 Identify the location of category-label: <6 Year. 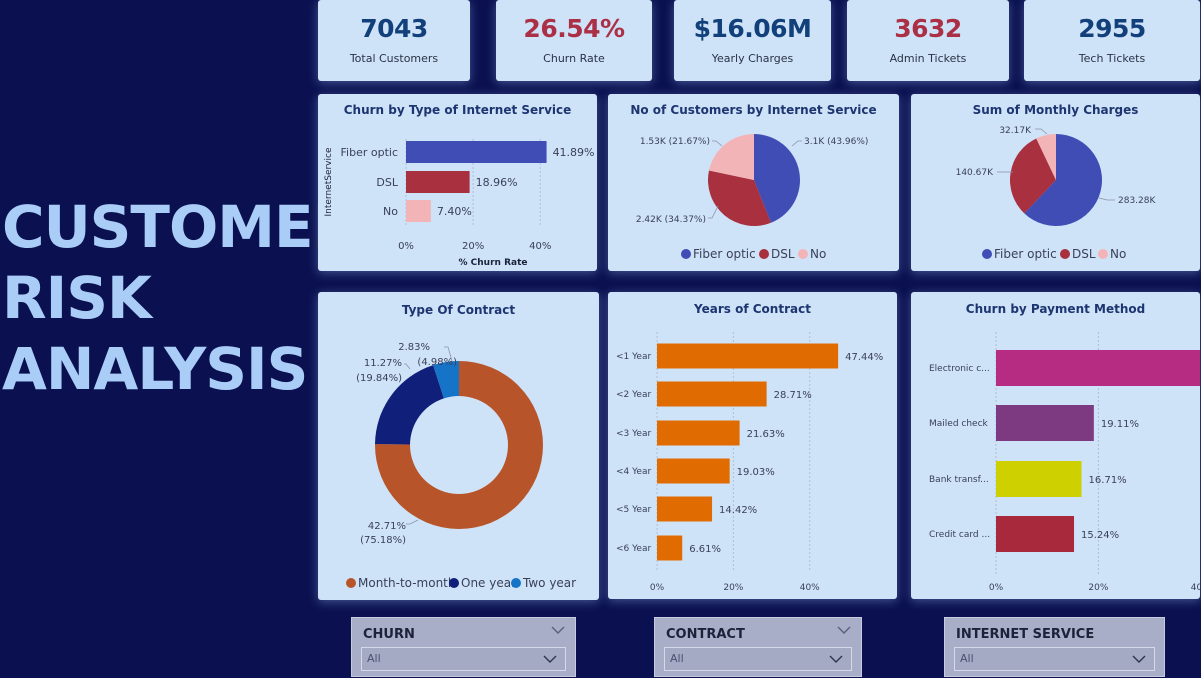
(633, 549).